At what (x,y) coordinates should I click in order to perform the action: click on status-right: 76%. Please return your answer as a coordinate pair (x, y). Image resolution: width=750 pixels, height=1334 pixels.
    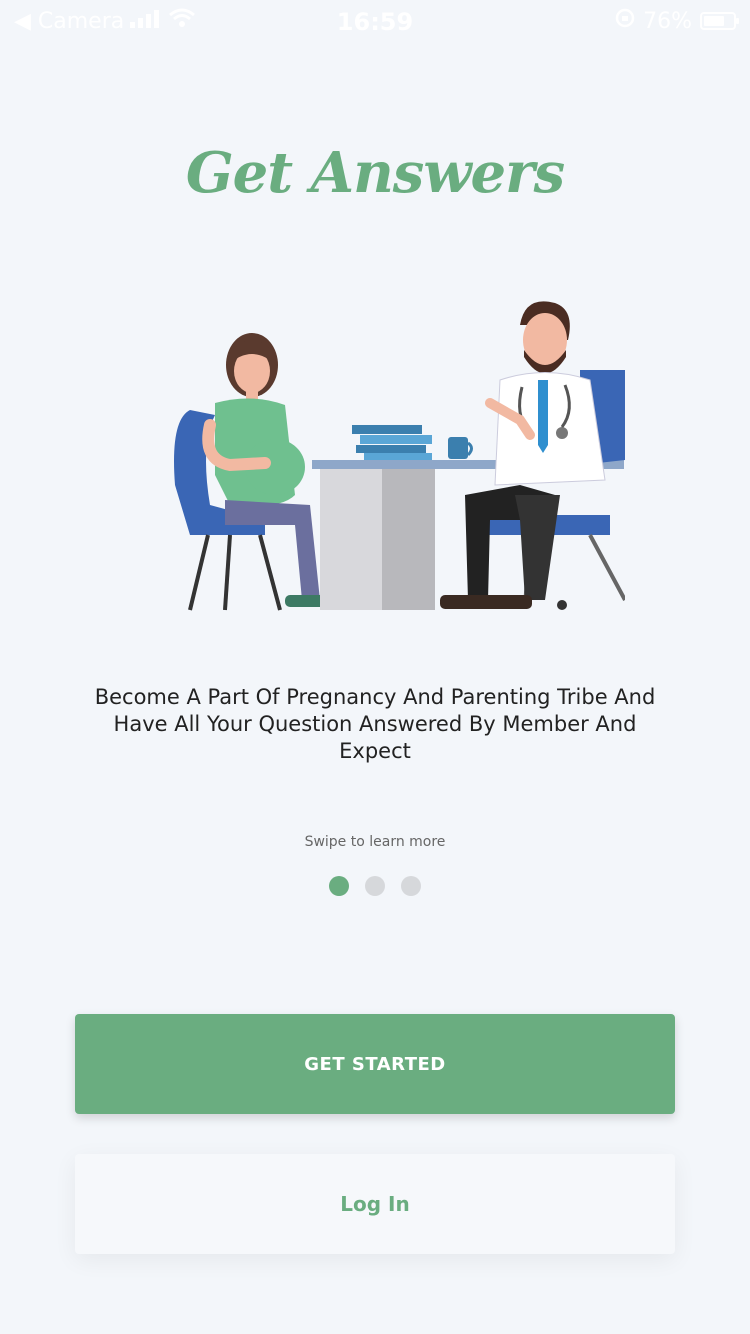
    Looking at the image, I should click on (677, 21).